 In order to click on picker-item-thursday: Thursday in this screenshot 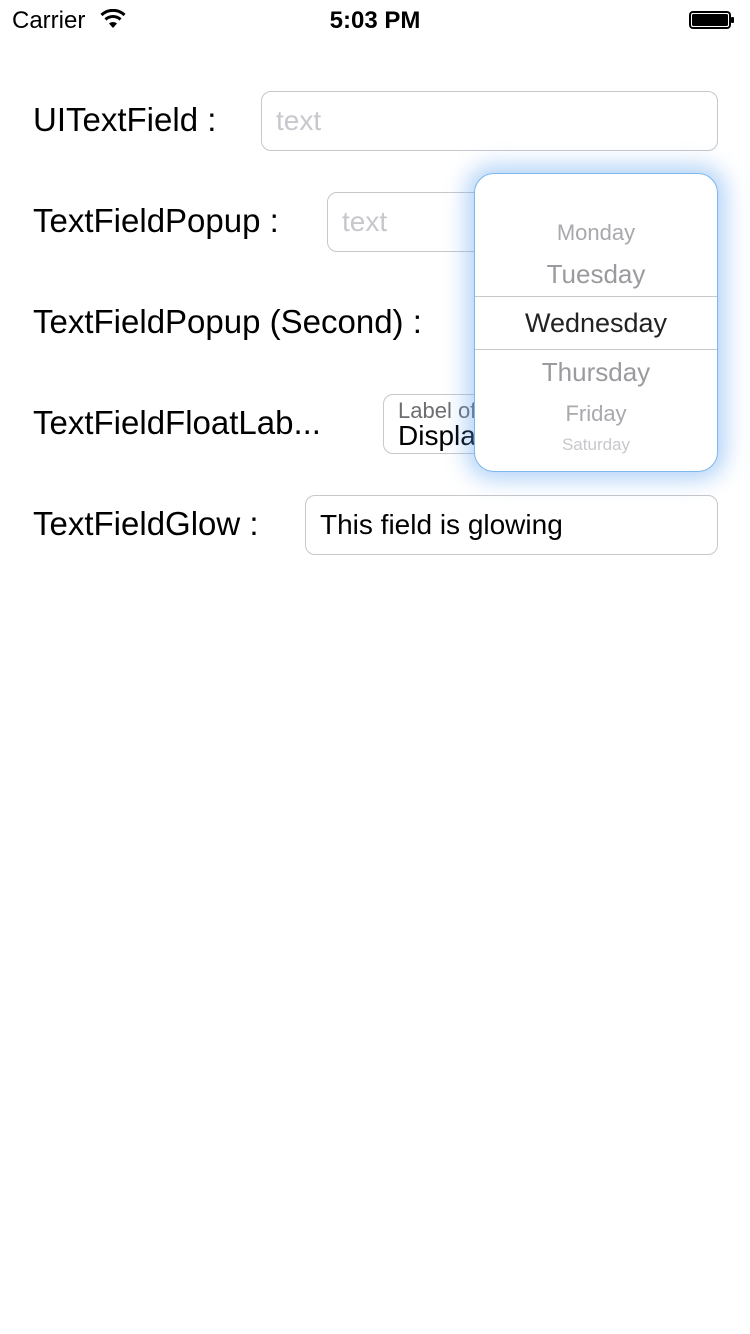, I will do `click(596, 372)`.